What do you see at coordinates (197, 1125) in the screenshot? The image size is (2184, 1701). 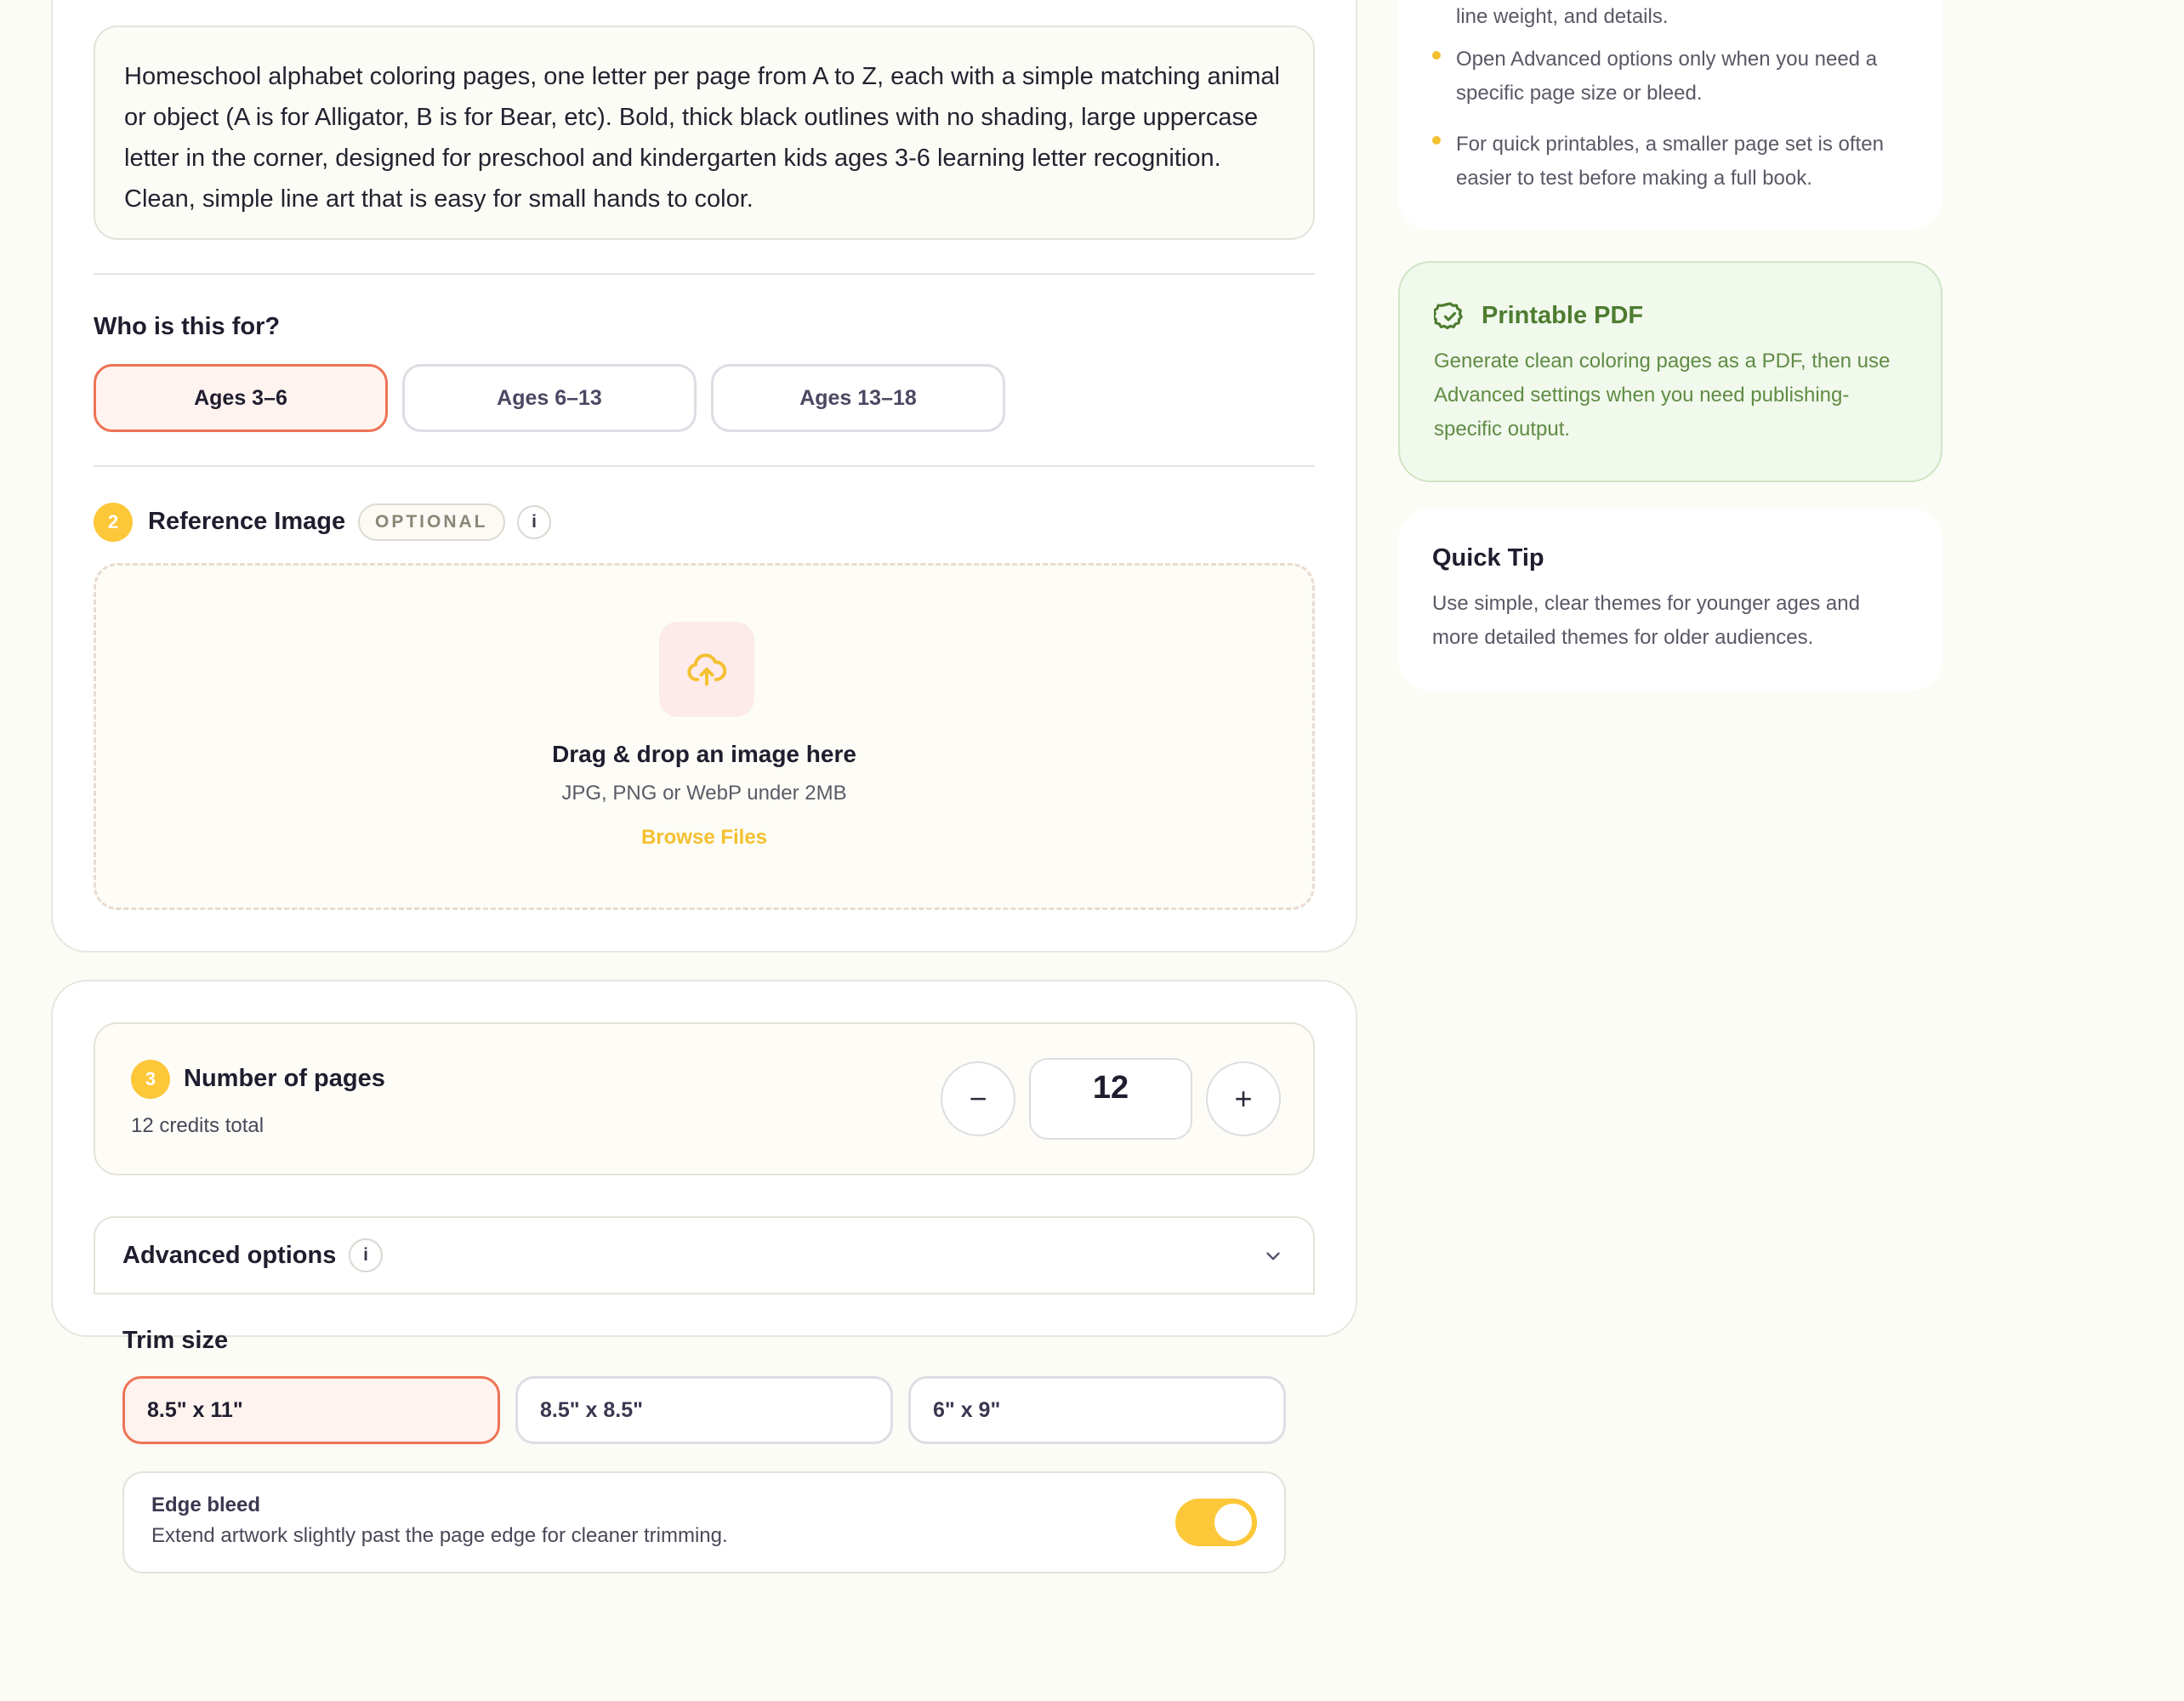 I see `credits-total: 12 credits total` at bounding box center [197, 1125].